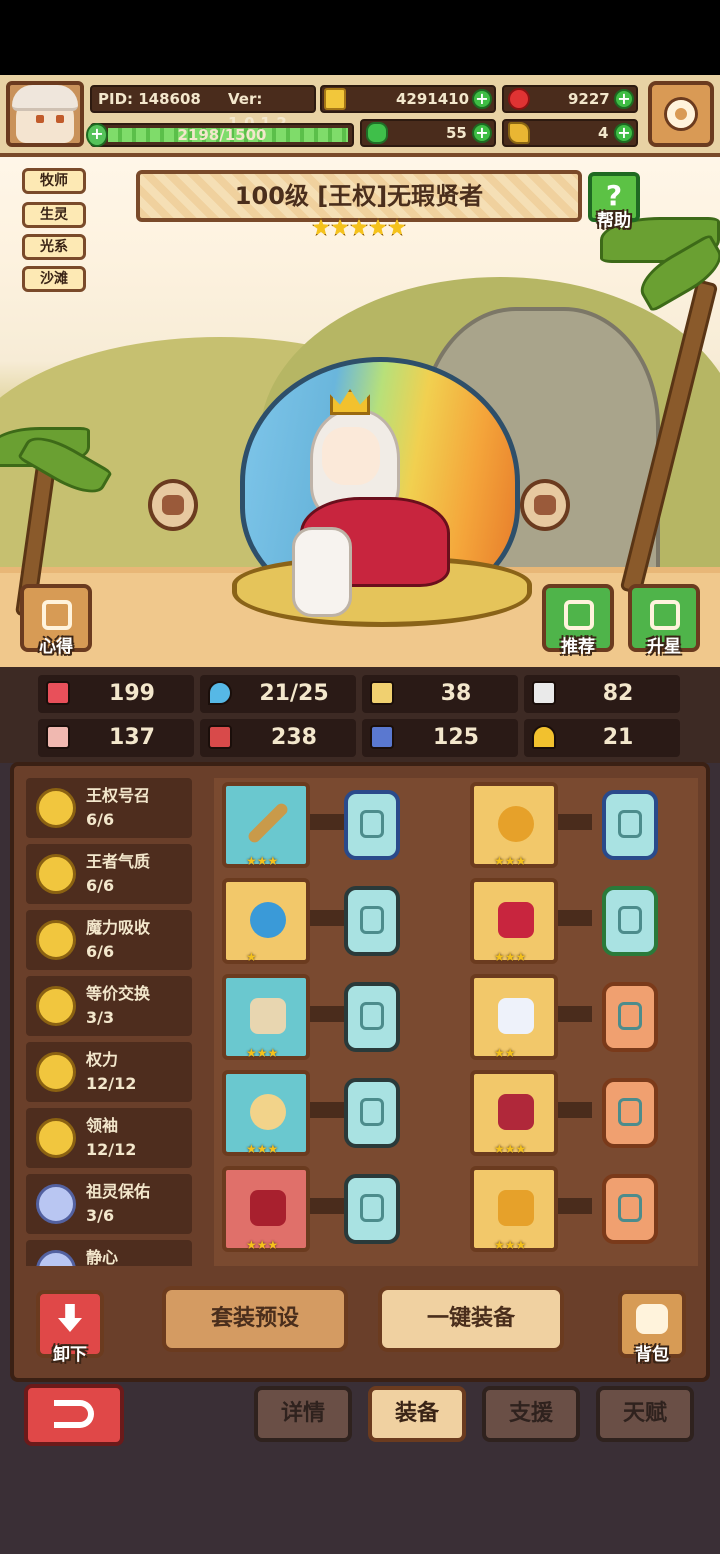 Image resolution: width=720 pixels, height=1554 pixels. What do you see at coordinates (97, 135) in the screenshot?
I see `add-energy-icon: +` at bounding box center [97, 135].